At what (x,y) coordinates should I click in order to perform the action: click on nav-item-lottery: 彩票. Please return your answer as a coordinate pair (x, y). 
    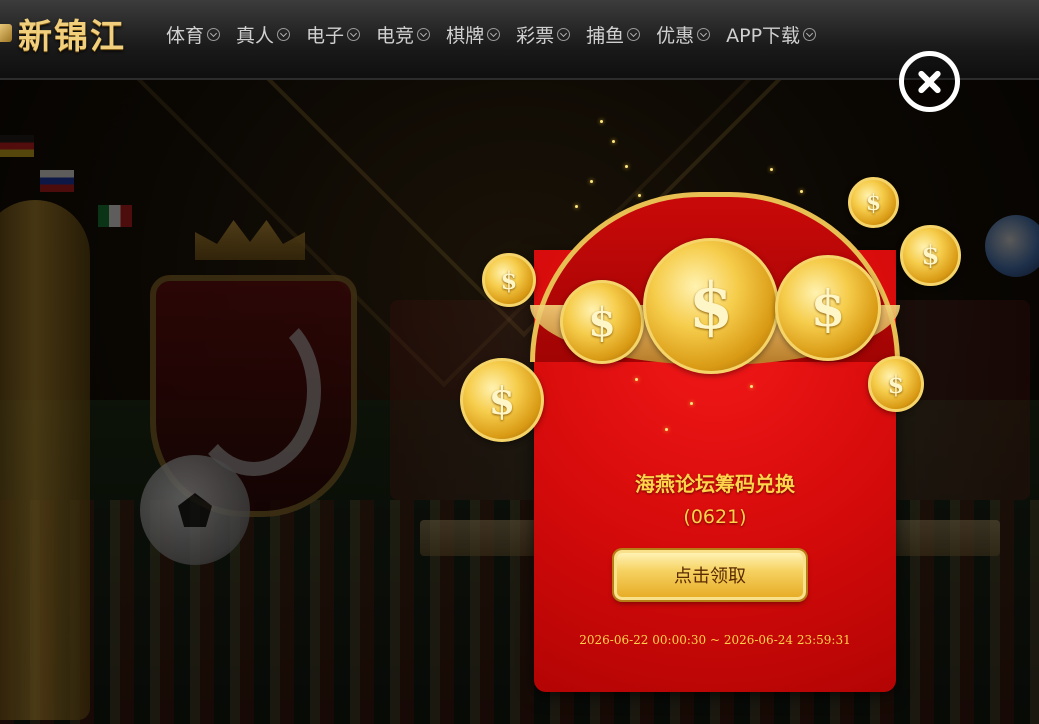
    Looking at the image, I should click on (543, 34).